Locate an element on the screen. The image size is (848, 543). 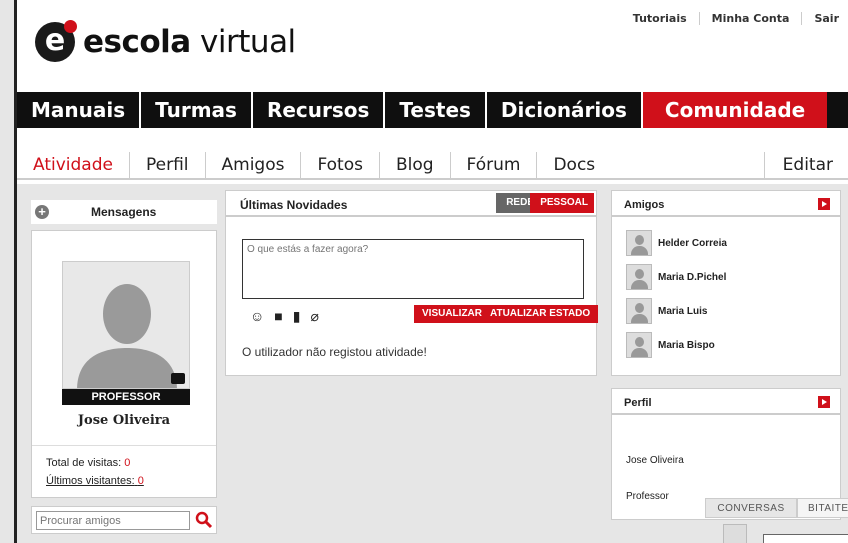
visitors-label: Últimos visitantes: is located at coordinates (90, 481).